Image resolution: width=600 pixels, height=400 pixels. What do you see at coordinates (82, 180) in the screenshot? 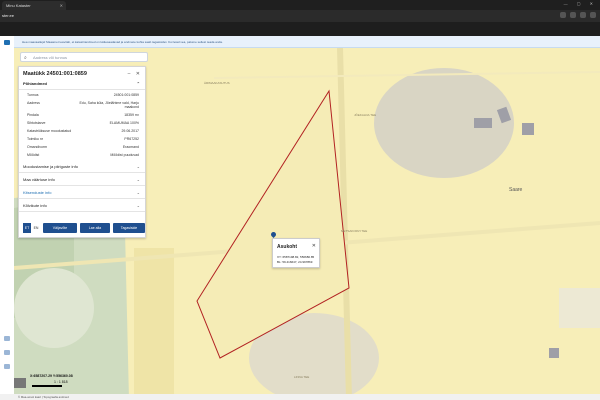
I see `section-value: Maa väärtuse info ⌄` at bounding box center [82, 180].